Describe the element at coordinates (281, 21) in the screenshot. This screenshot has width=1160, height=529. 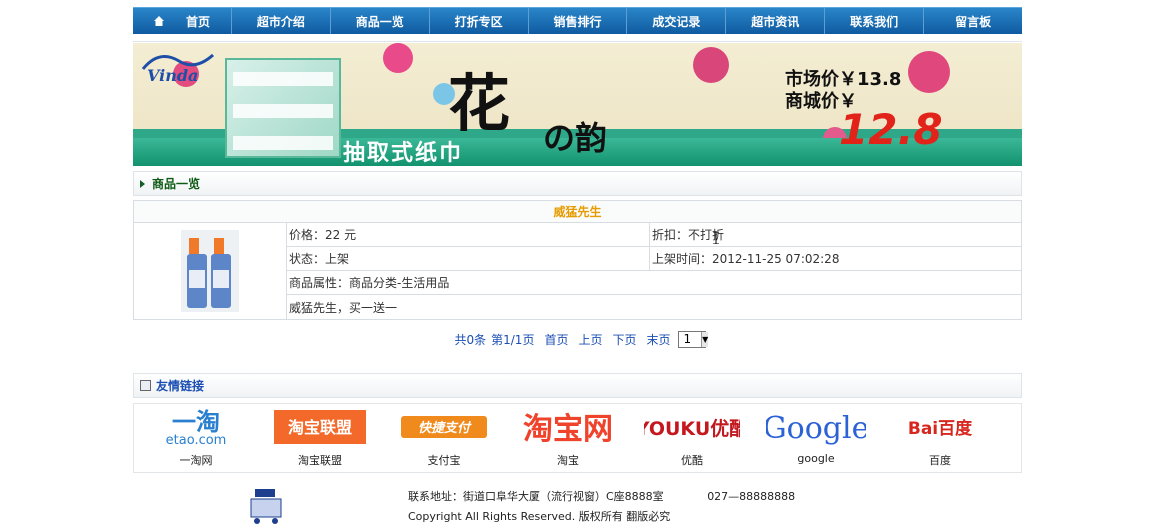
I see `nav-about: 超市介绍` at that location.